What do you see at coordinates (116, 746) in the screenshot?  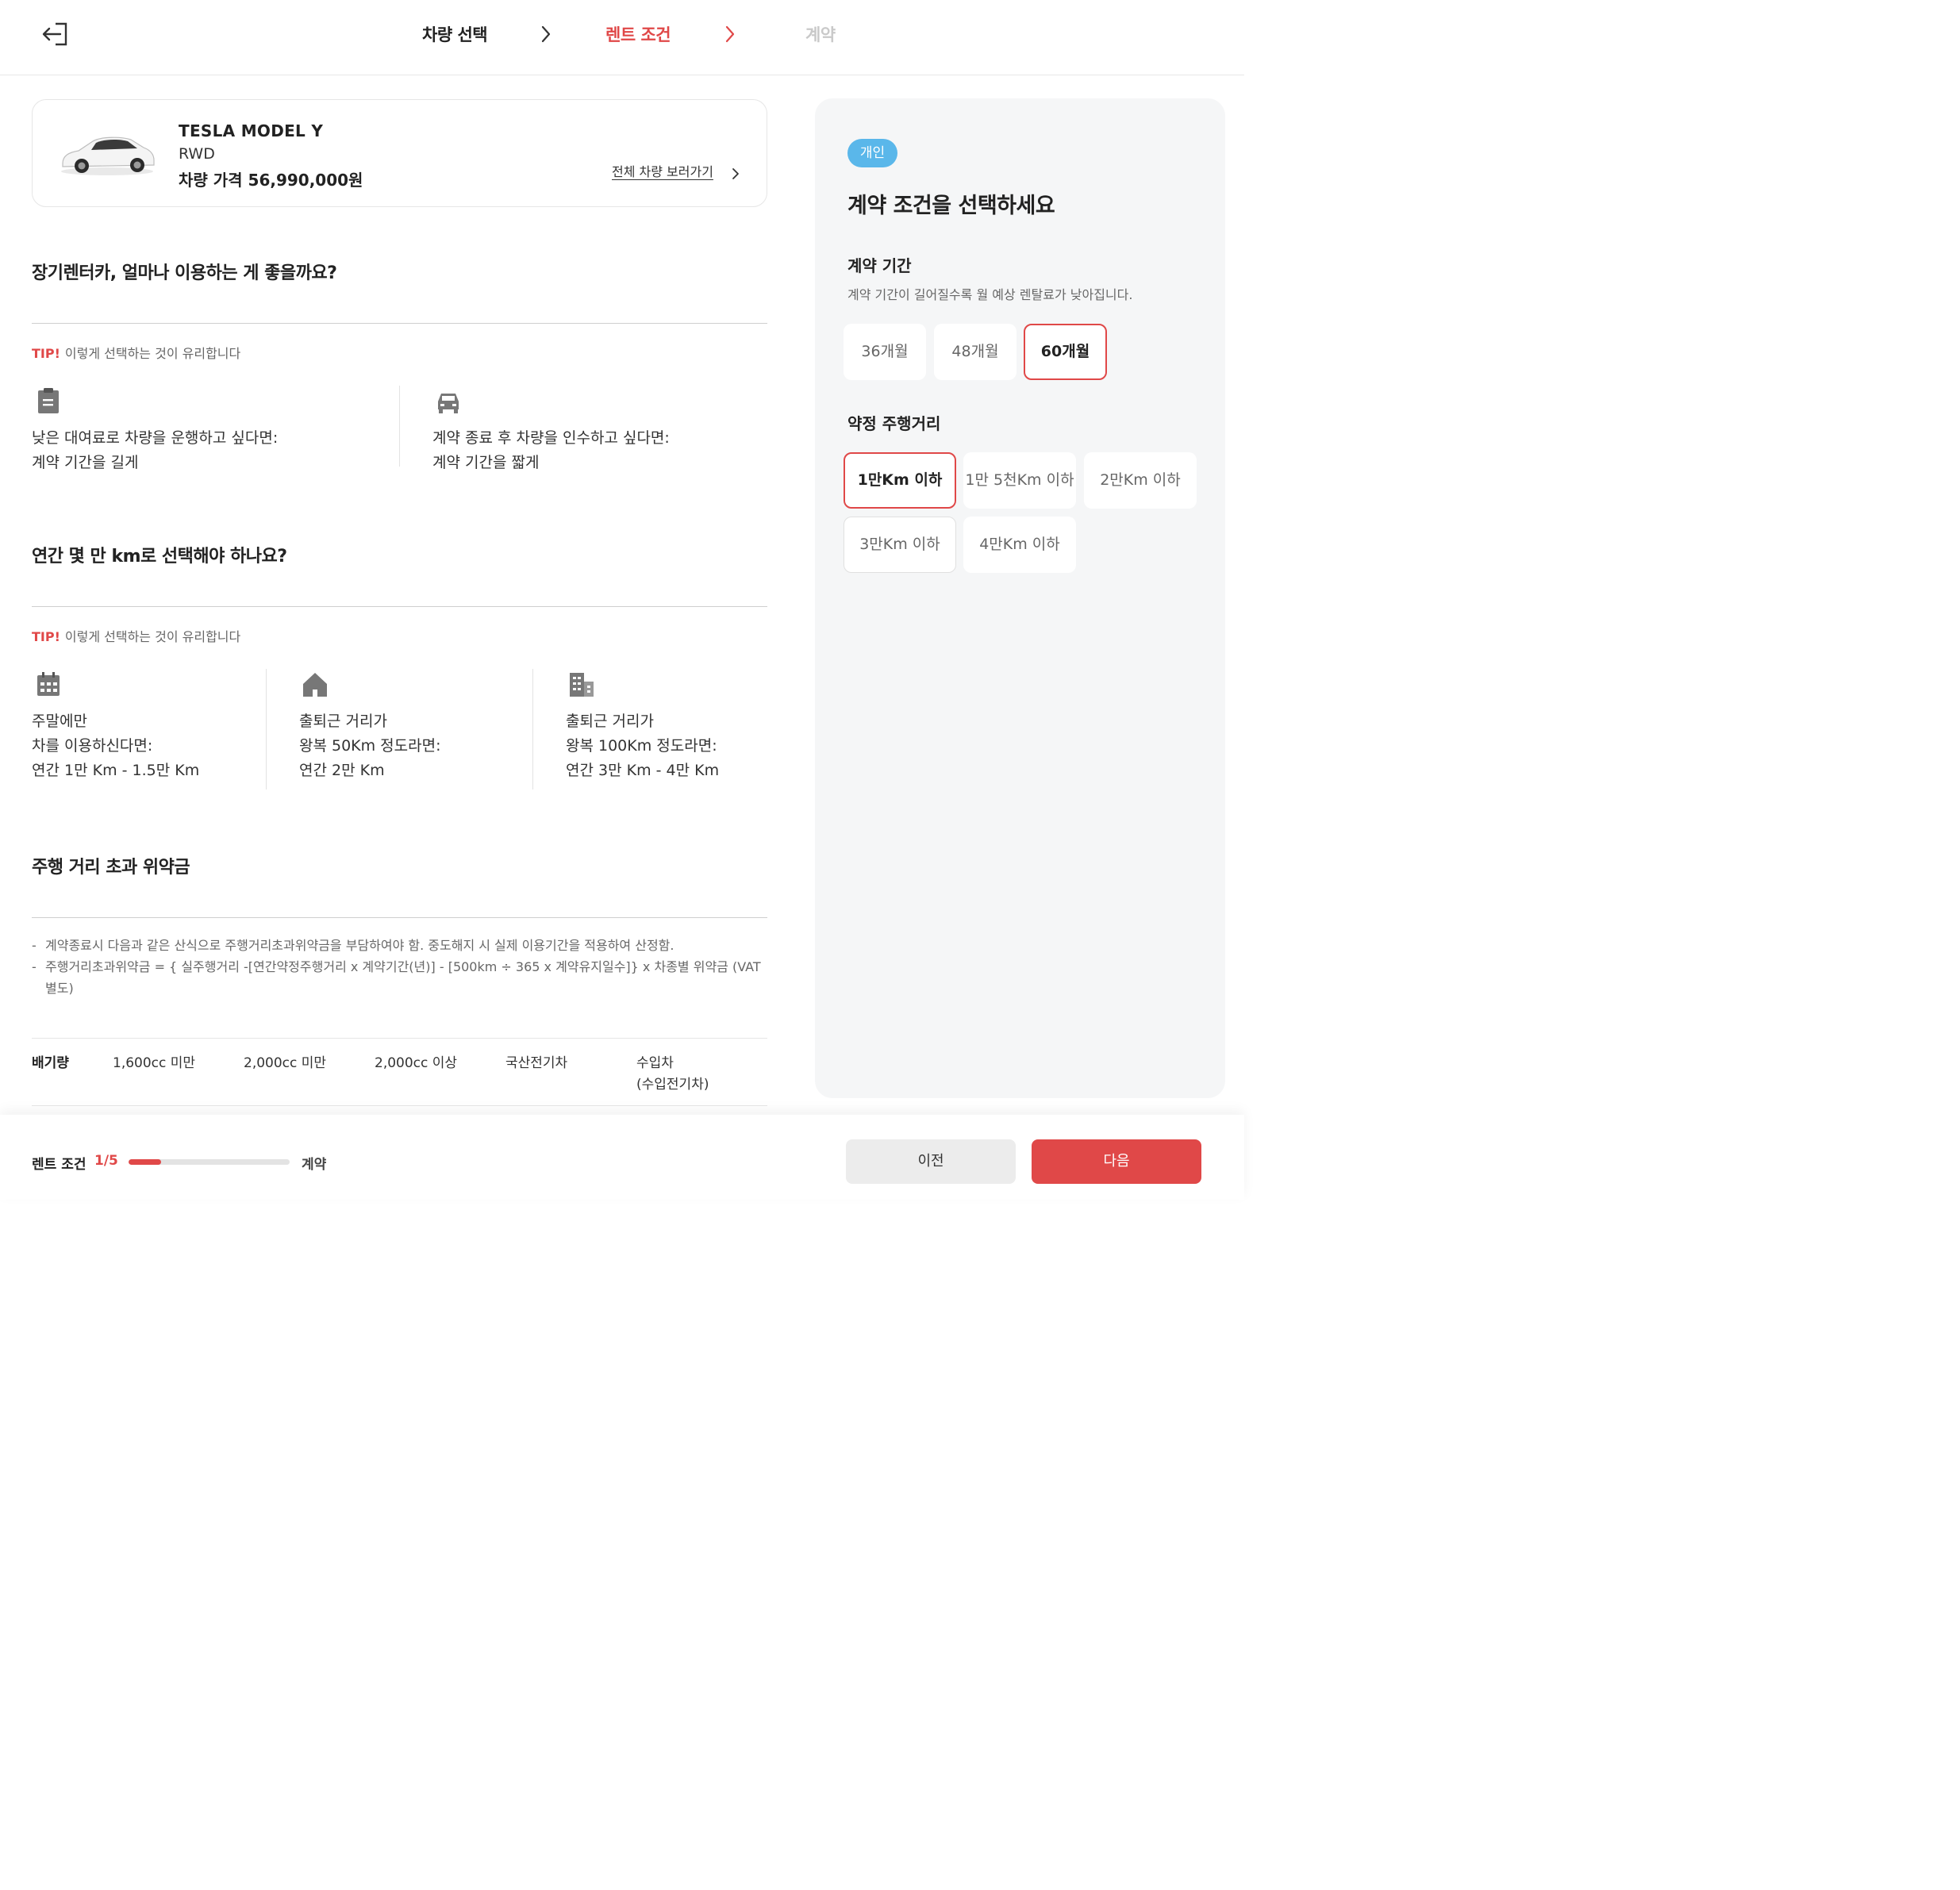 I see `mileage-tip-weekend: 주말에만 차를 이용하신다면: 연간 1만 Km - 1.5만 Km` at bounding box center [116, 746].